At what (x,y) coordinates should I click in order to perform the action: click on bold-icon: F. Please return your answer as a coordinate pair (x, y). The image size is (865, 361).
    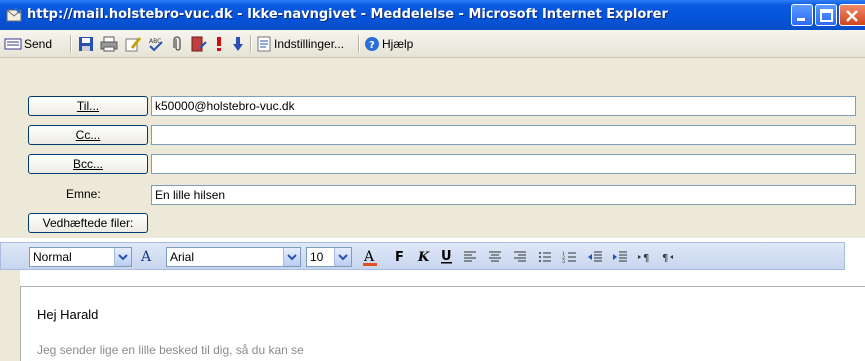
    Looking at the image, I should click on (399, 257).